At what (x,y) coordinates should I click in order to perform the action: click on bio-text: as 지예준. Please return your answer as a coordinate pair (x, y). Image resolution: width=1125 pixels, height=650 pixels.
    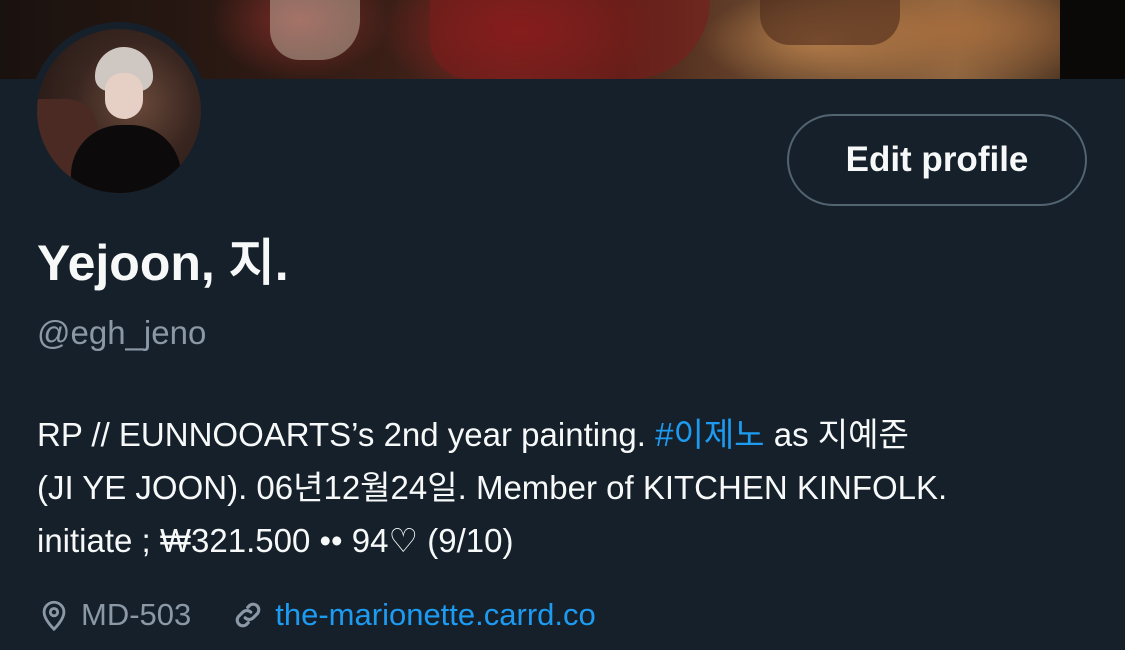
    Looking at the image, I should click on (836, 434).